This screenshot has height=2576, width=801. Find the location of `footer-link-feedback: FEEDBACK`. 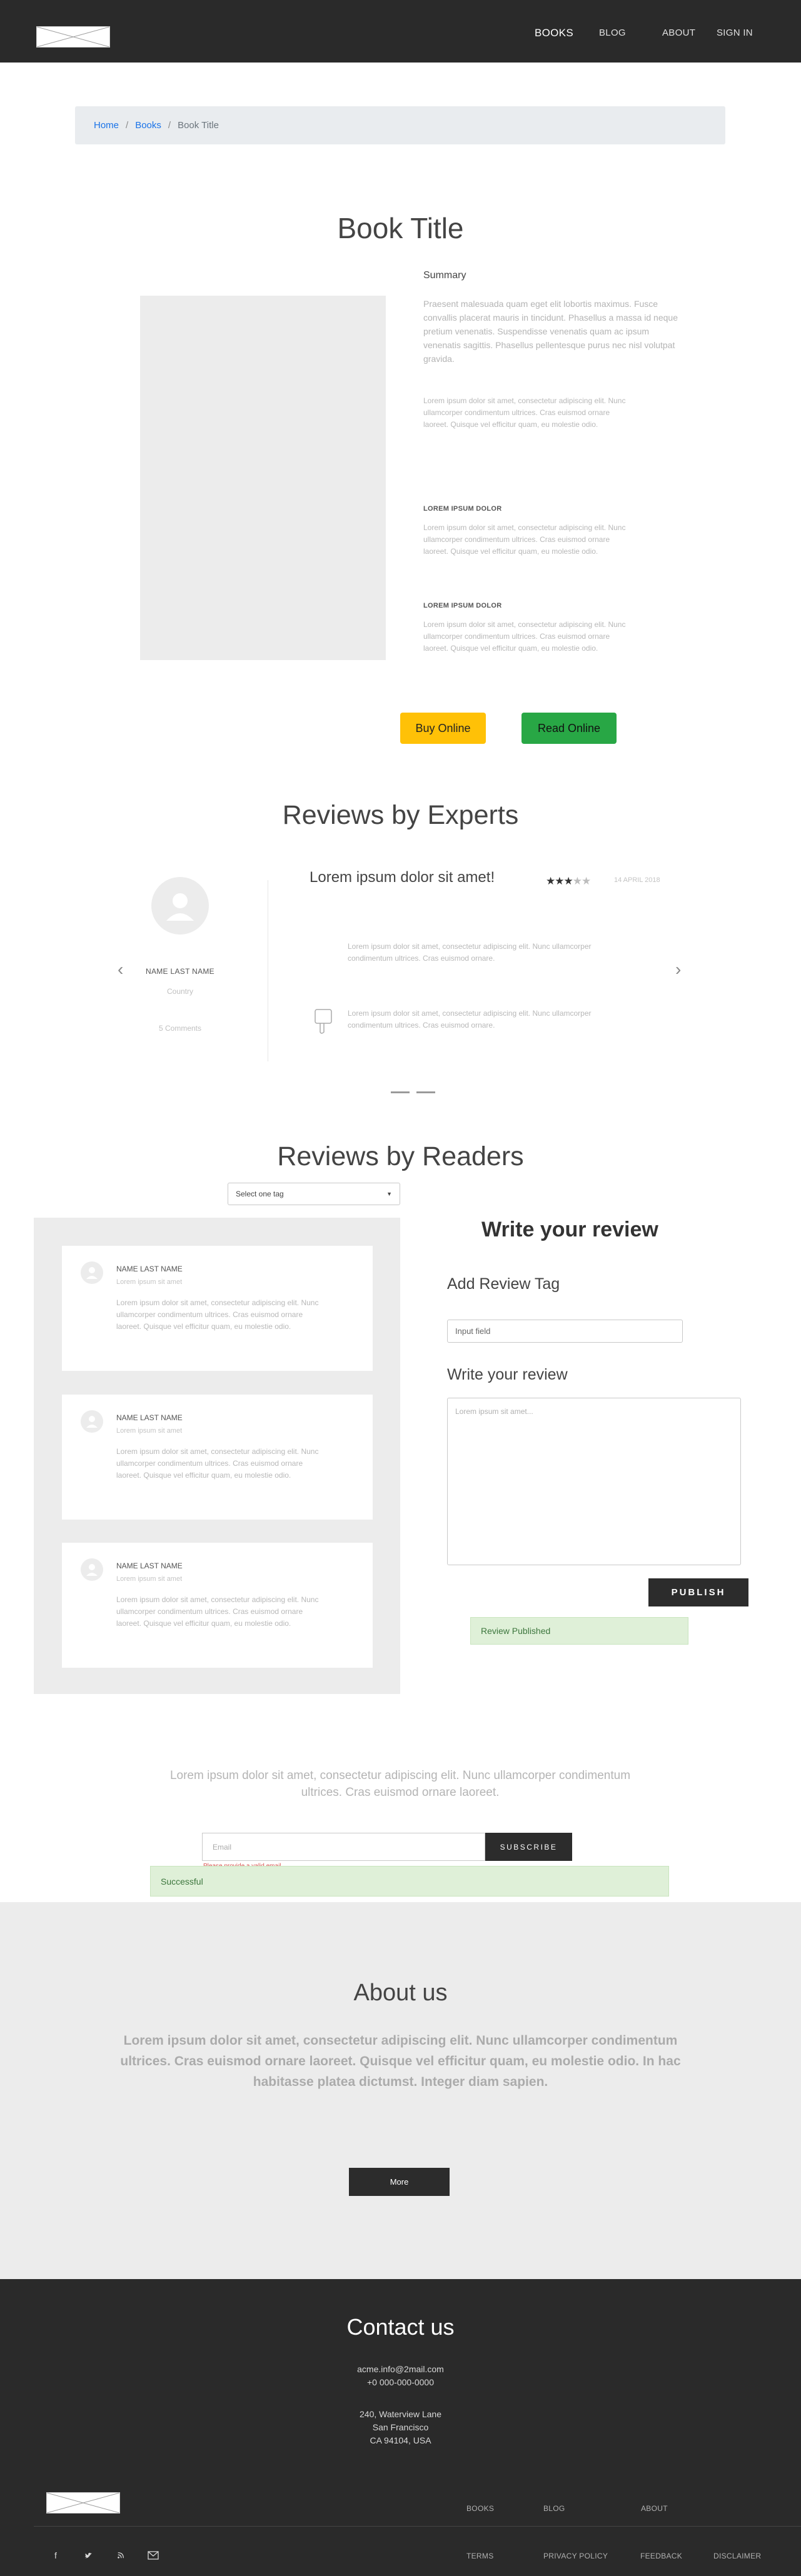

footer-link-feedback: FEEDBACK is located at coordinates (661, 2556).